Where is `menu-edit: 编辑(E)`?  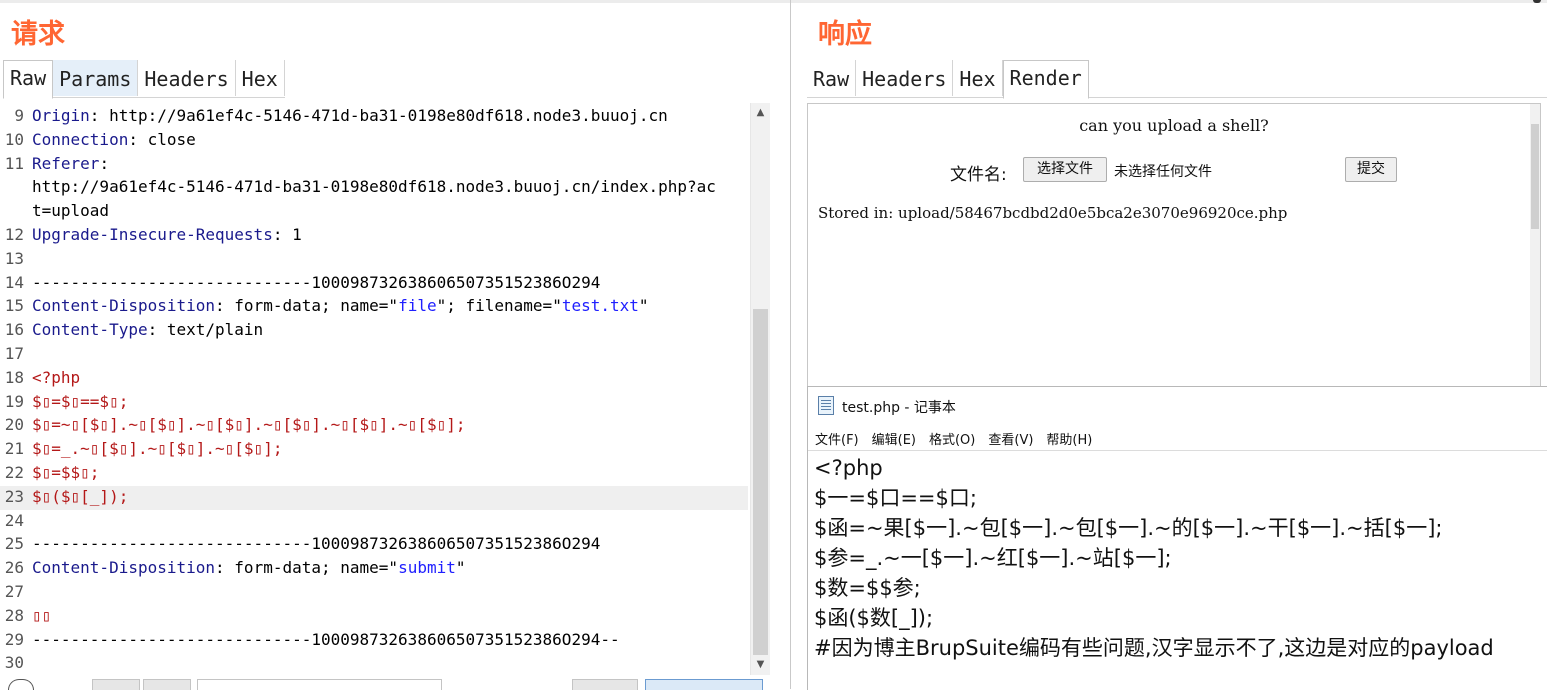 menu-edit: 编辑(E) is located at coordinates (894, 439).